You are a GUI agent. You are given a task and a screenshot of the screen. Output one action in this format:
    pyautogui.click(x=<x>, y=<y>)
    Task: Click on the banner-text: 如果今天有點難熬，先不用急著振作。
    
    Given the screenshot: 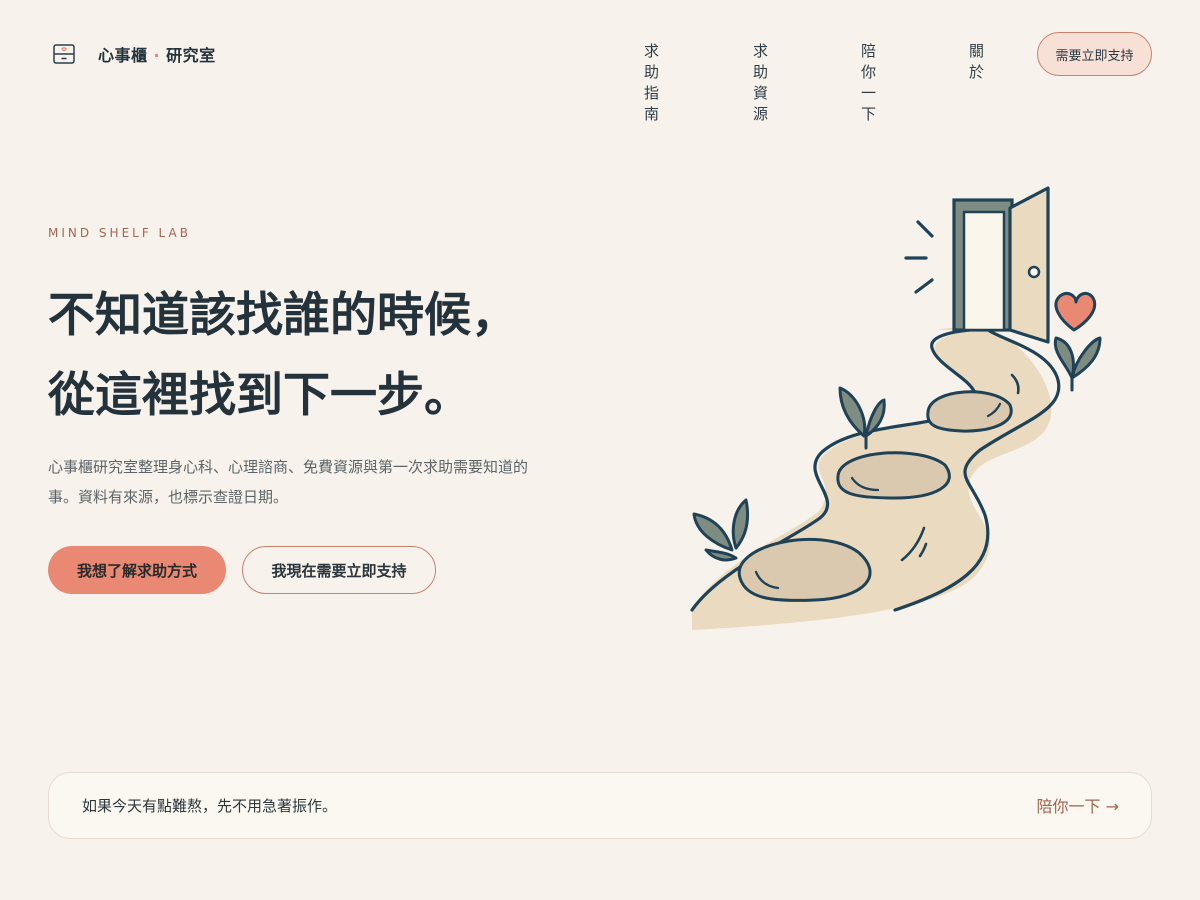 What is the action you would take?
    pyautogui.click(x=210, y=806)
    